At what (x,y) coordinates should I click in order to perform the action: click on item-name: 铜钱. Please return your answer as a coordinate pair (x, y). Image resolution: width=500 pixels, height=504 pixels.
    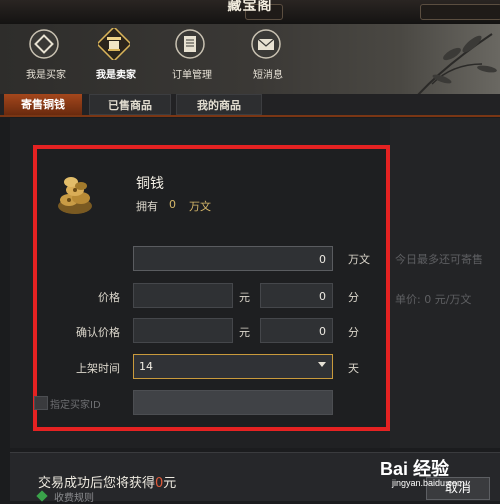
    Looking at the image, I should click on (150, 184).